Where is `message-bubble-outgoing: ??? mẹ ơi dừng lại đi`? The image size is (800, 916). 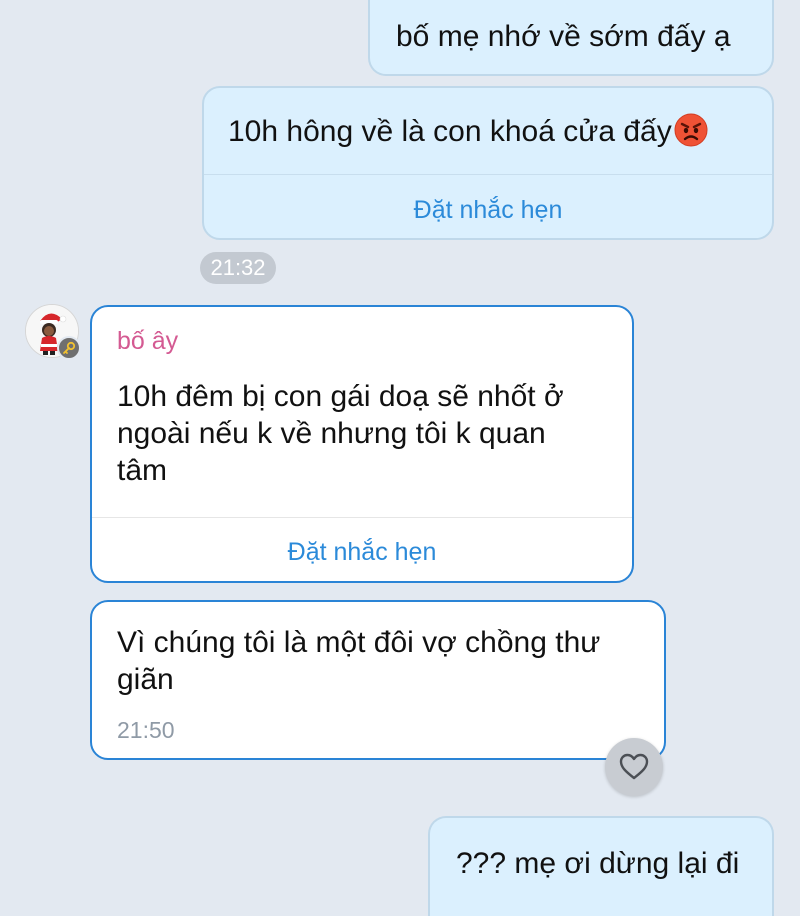
message-bubble-outgoing: ??? mẹ ơi dừng lại đi is located at coordinates (601, 866).